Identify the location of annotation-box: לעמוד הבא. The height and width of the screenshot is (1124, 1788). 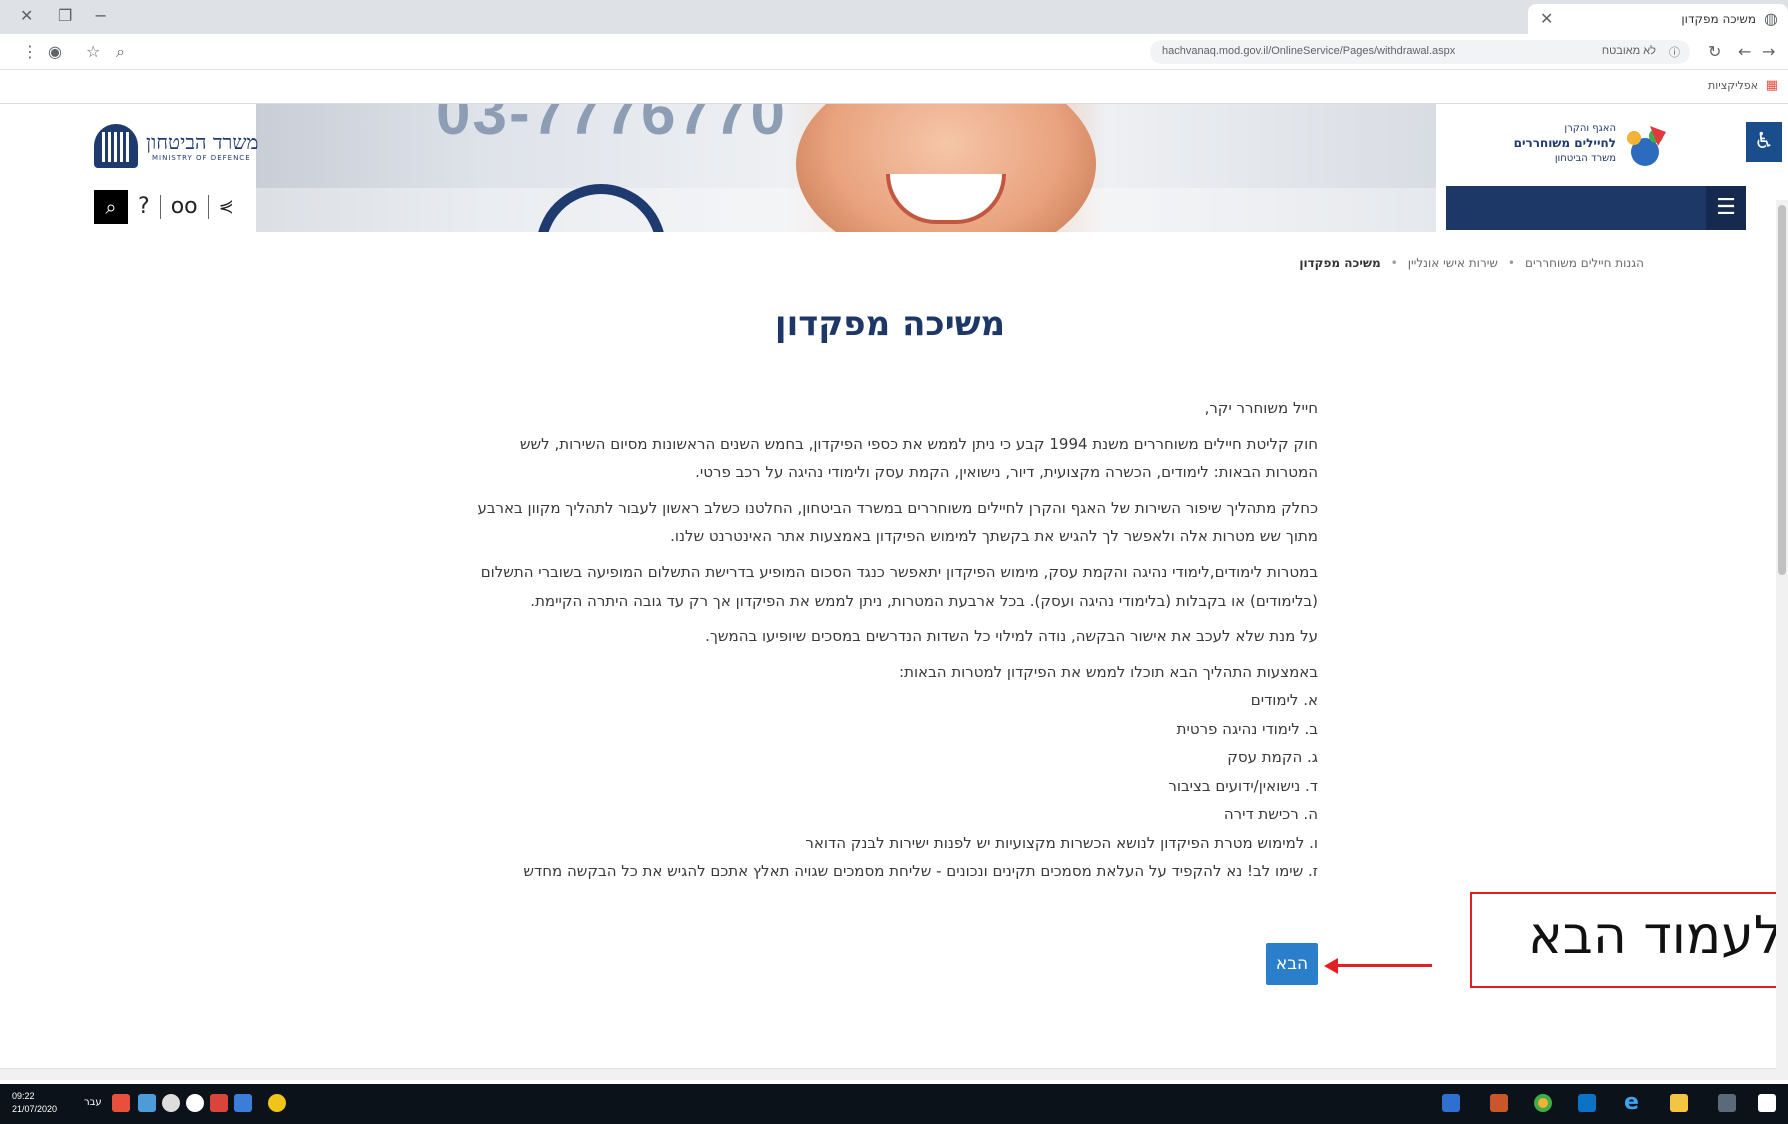
(1629, 940).